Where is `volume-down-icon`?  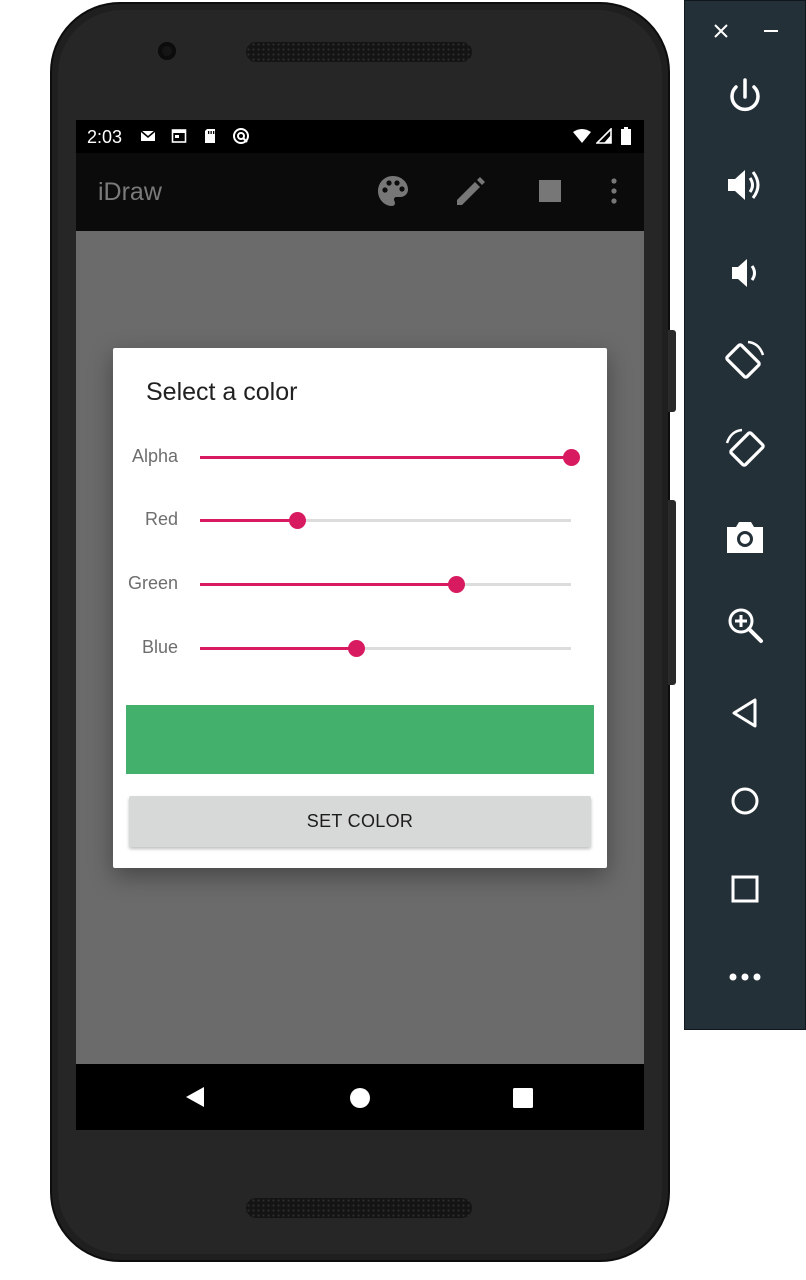 volume-down-icon is located at coordinates (745, 273).